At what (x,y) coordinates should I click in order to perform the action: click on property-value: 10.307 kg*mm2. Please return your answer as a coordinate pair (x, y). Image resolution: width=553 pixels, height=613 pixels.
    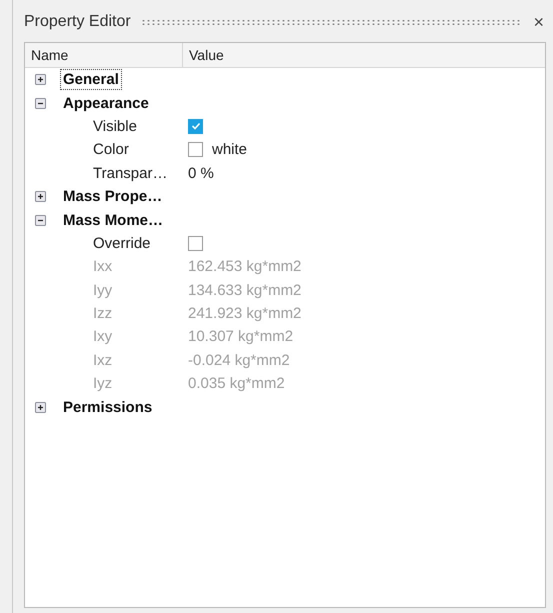
    Looking at the image, I should click on (241, 337).